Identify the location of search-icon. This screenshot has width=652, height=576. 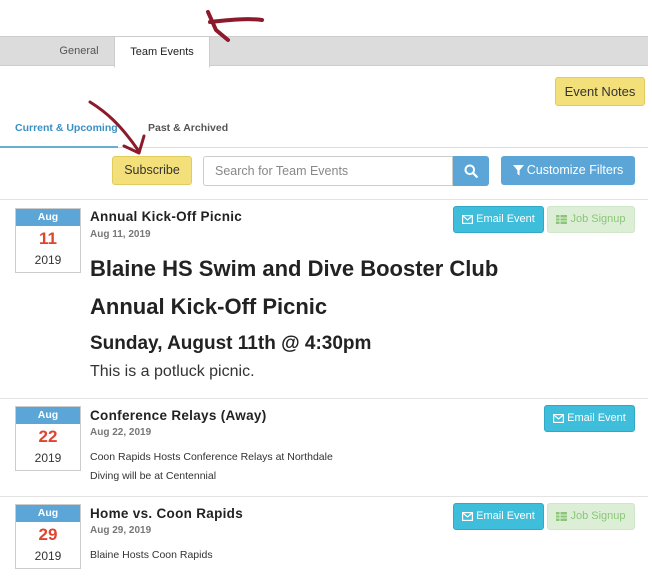
(471, 171).